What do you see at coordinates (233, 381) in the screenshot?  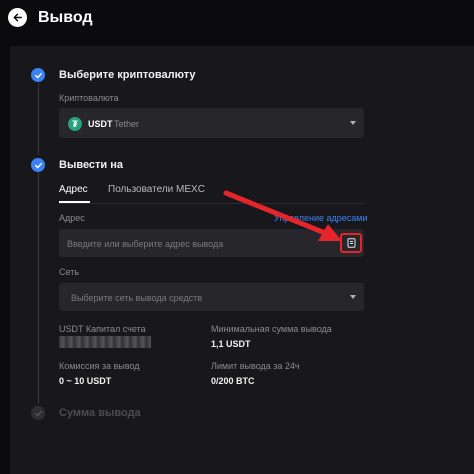 I see `limit-value: 0/200 BTC` at bounding box center [233, 381].